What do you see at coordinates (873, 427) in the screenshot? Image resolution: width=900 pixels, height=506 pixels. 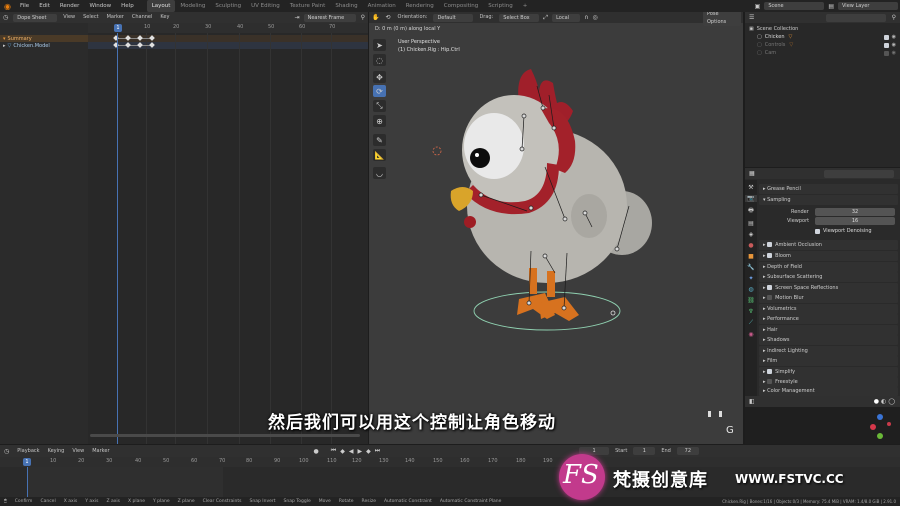 I see `gizmo-x-axis` at bounding box center [873, 427].